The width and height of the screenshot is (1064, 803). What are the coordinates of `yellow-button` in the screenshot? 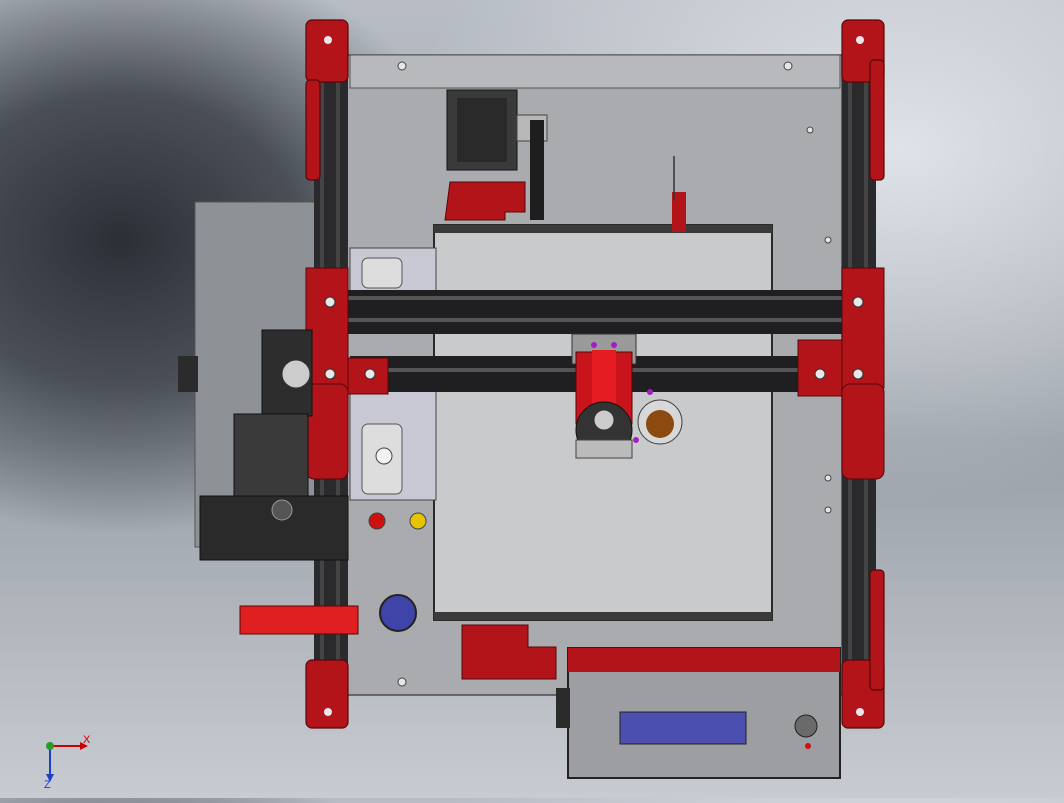 It's located at (418, 521).